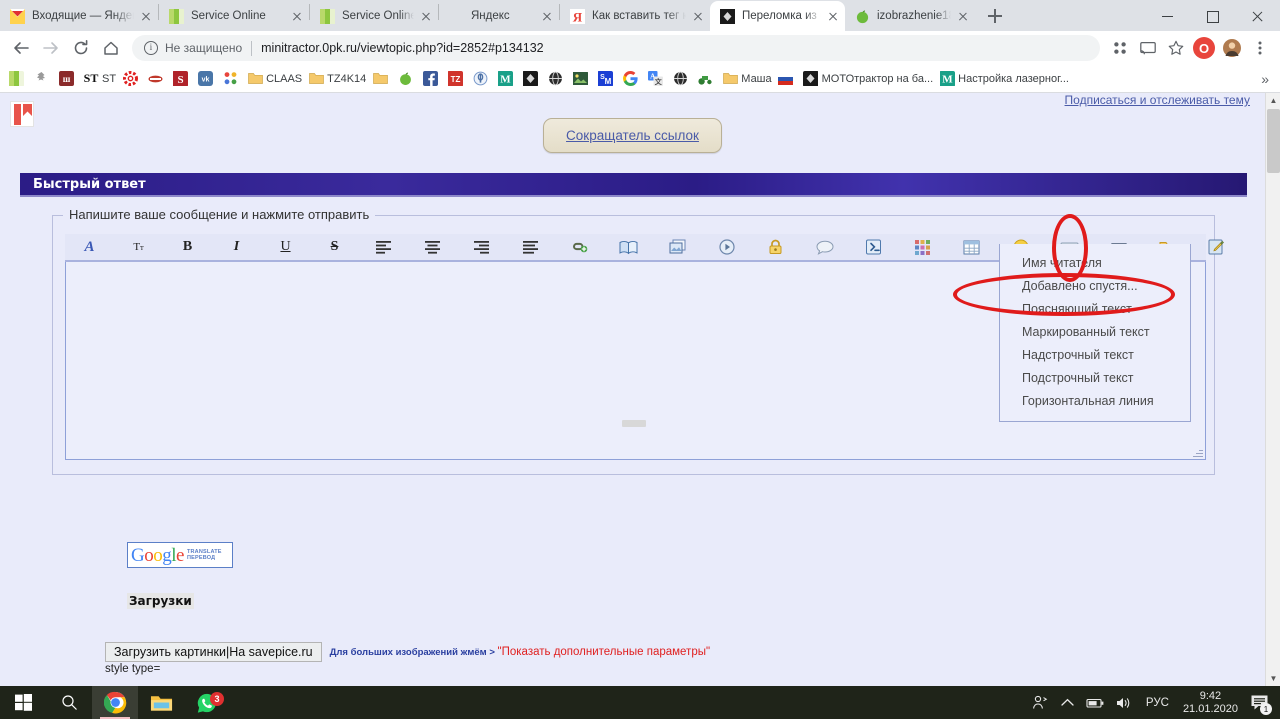 The width and height of the screenshot is (1280, 719). I want to click on upload-images-button: Загрузить картинки|На savepice.ru, so click(213, 652).